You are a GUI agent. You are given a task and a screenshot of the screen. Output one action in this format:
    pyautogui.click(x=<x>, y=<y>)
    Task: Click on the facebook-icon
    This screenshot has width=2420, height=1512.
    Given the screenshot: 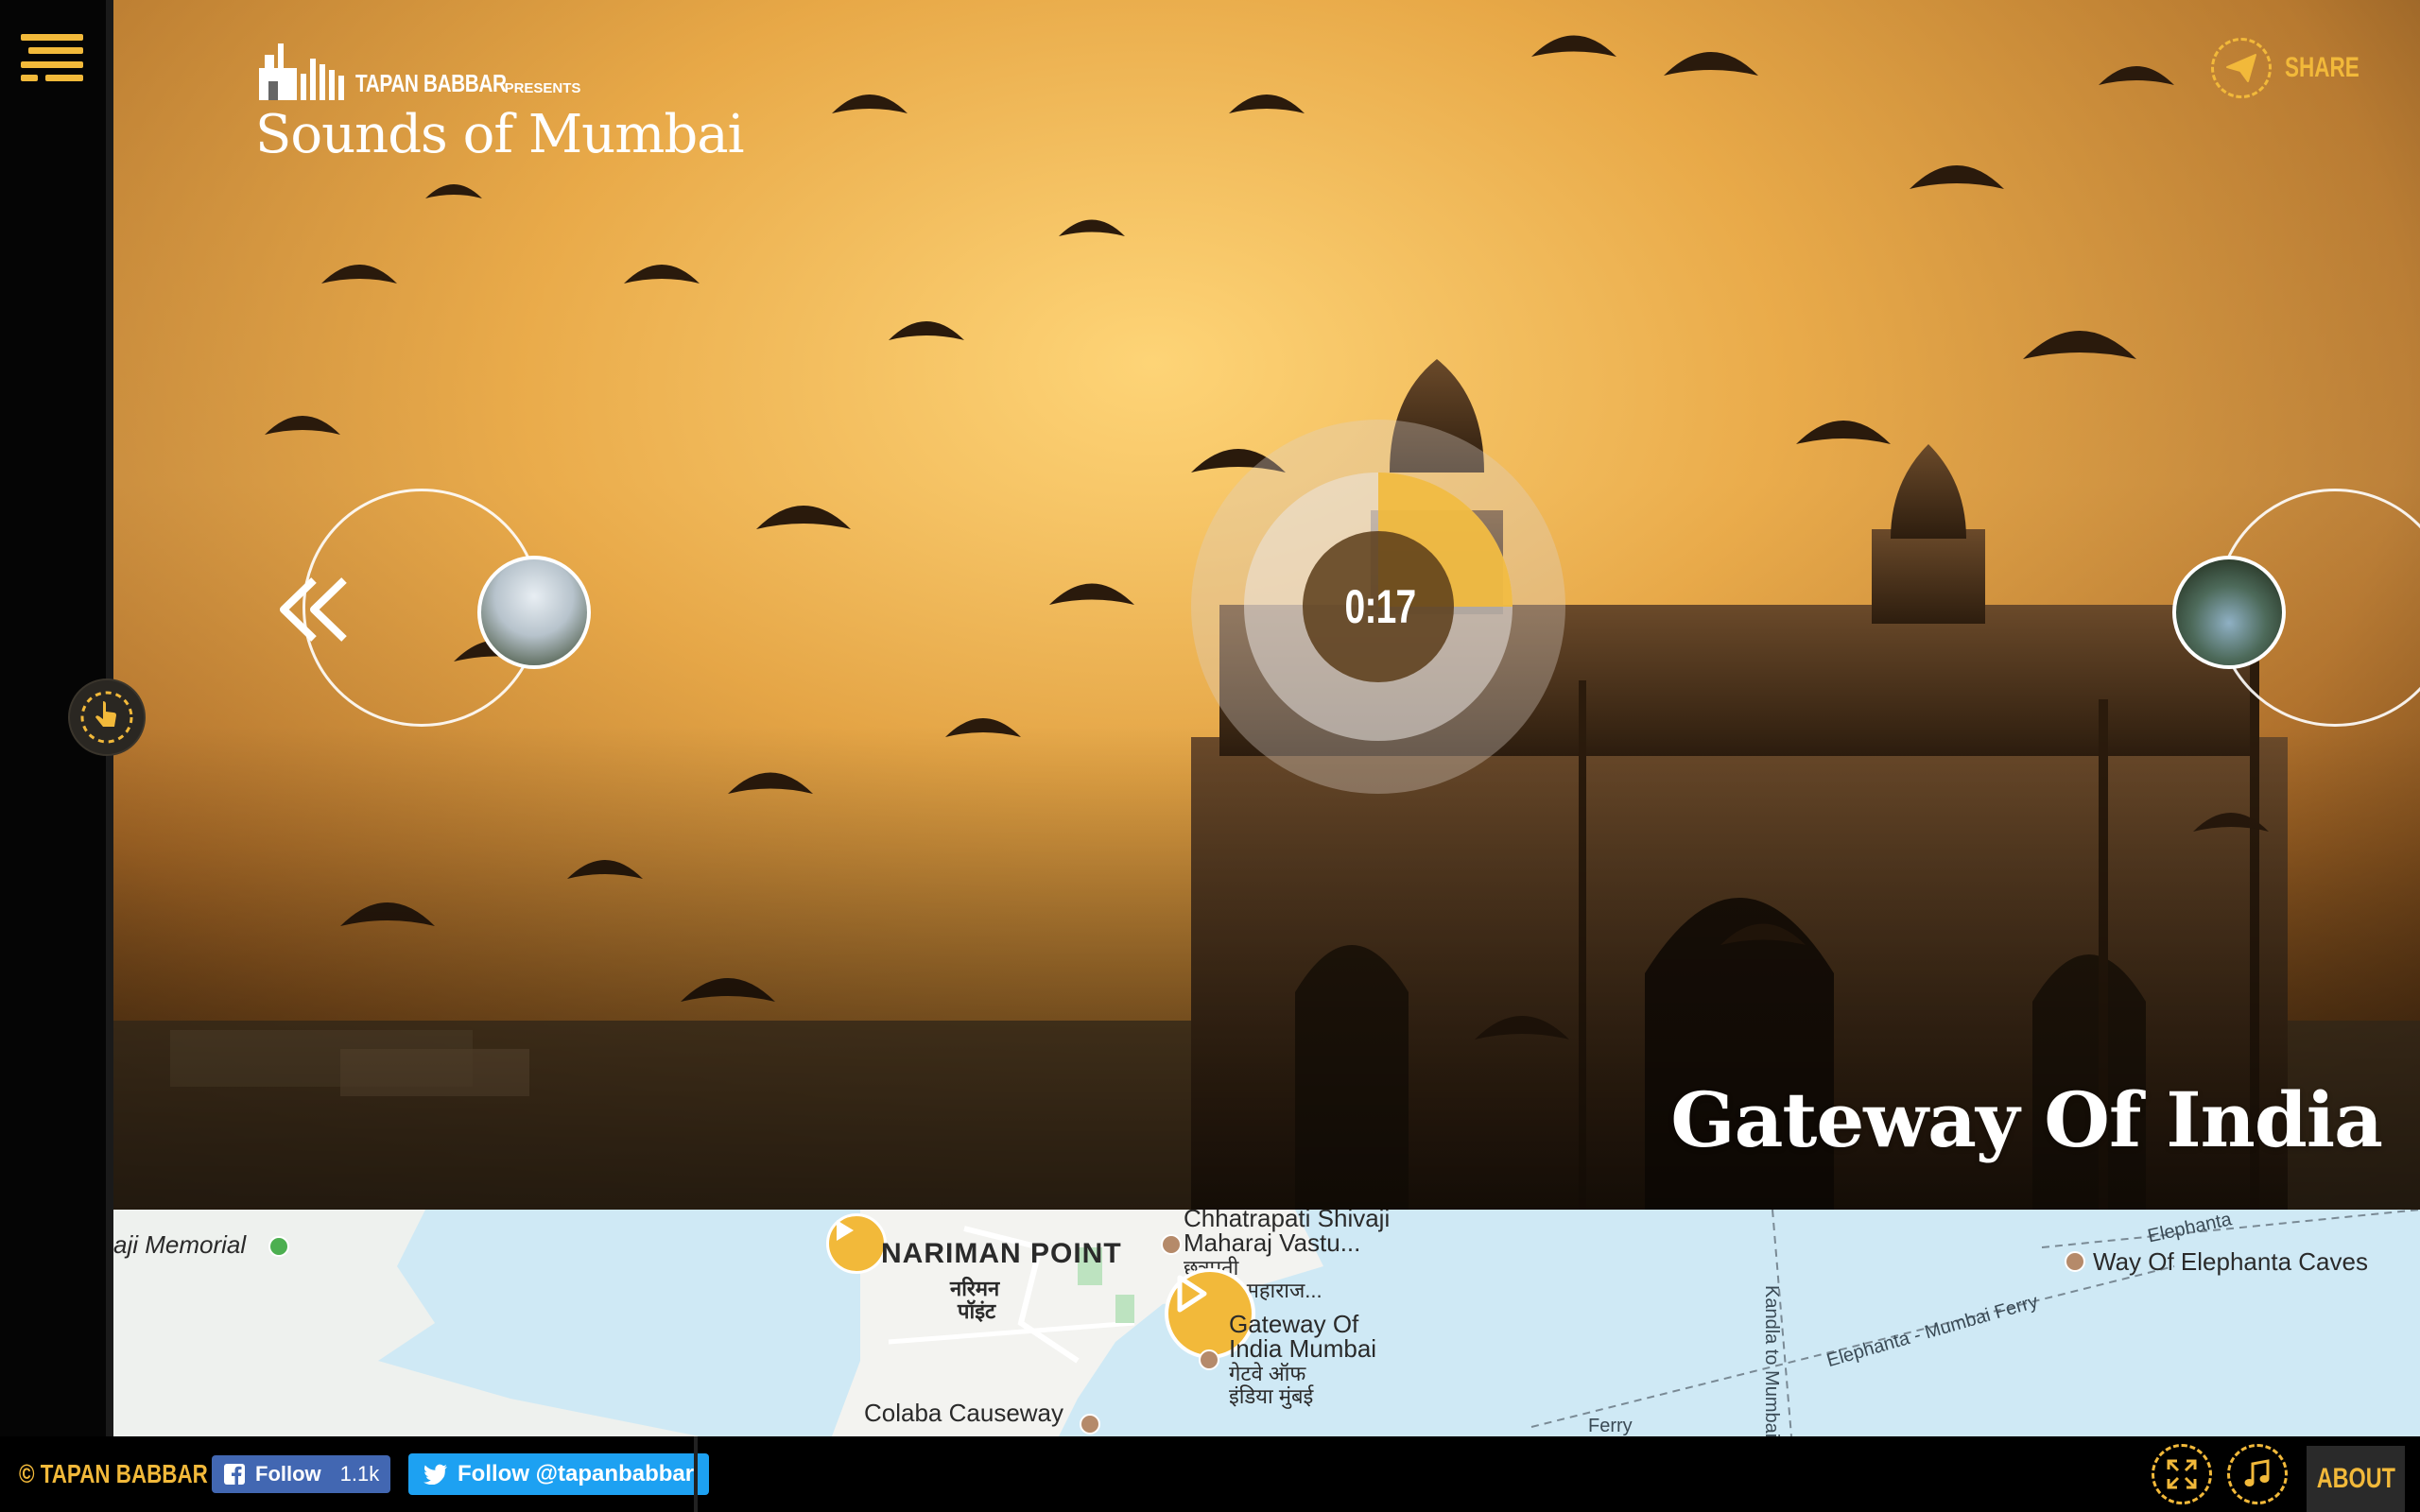 What is the action you would take?
    pyautogui.click(x=234, y=1475)
    